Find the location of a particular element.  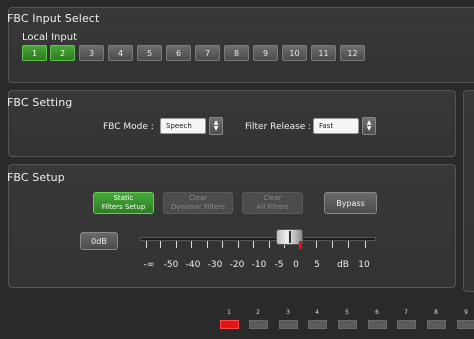

clear-dynamic-filters-button: Clear Dynamic Filters is located at coordinates (198, 203).